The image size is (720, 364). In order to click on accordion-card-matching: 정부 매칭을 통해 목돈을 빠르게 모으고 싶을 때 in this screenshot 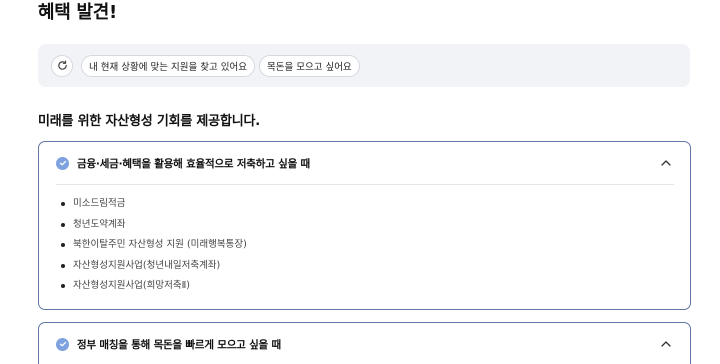, I will do `click(364, 343)`.